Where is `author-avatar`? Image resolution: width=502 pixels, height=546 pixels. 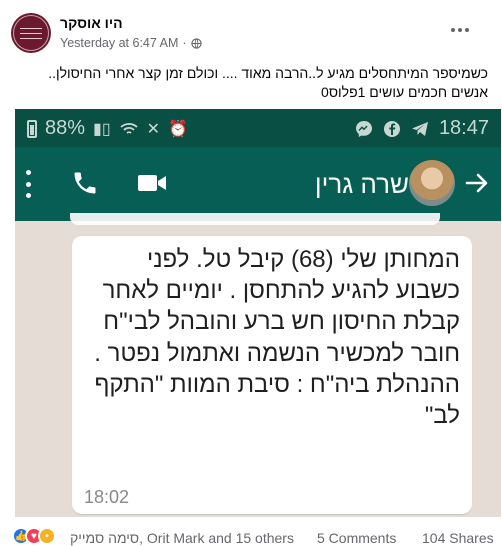
author-avatar is located at coordinates (31, 33).